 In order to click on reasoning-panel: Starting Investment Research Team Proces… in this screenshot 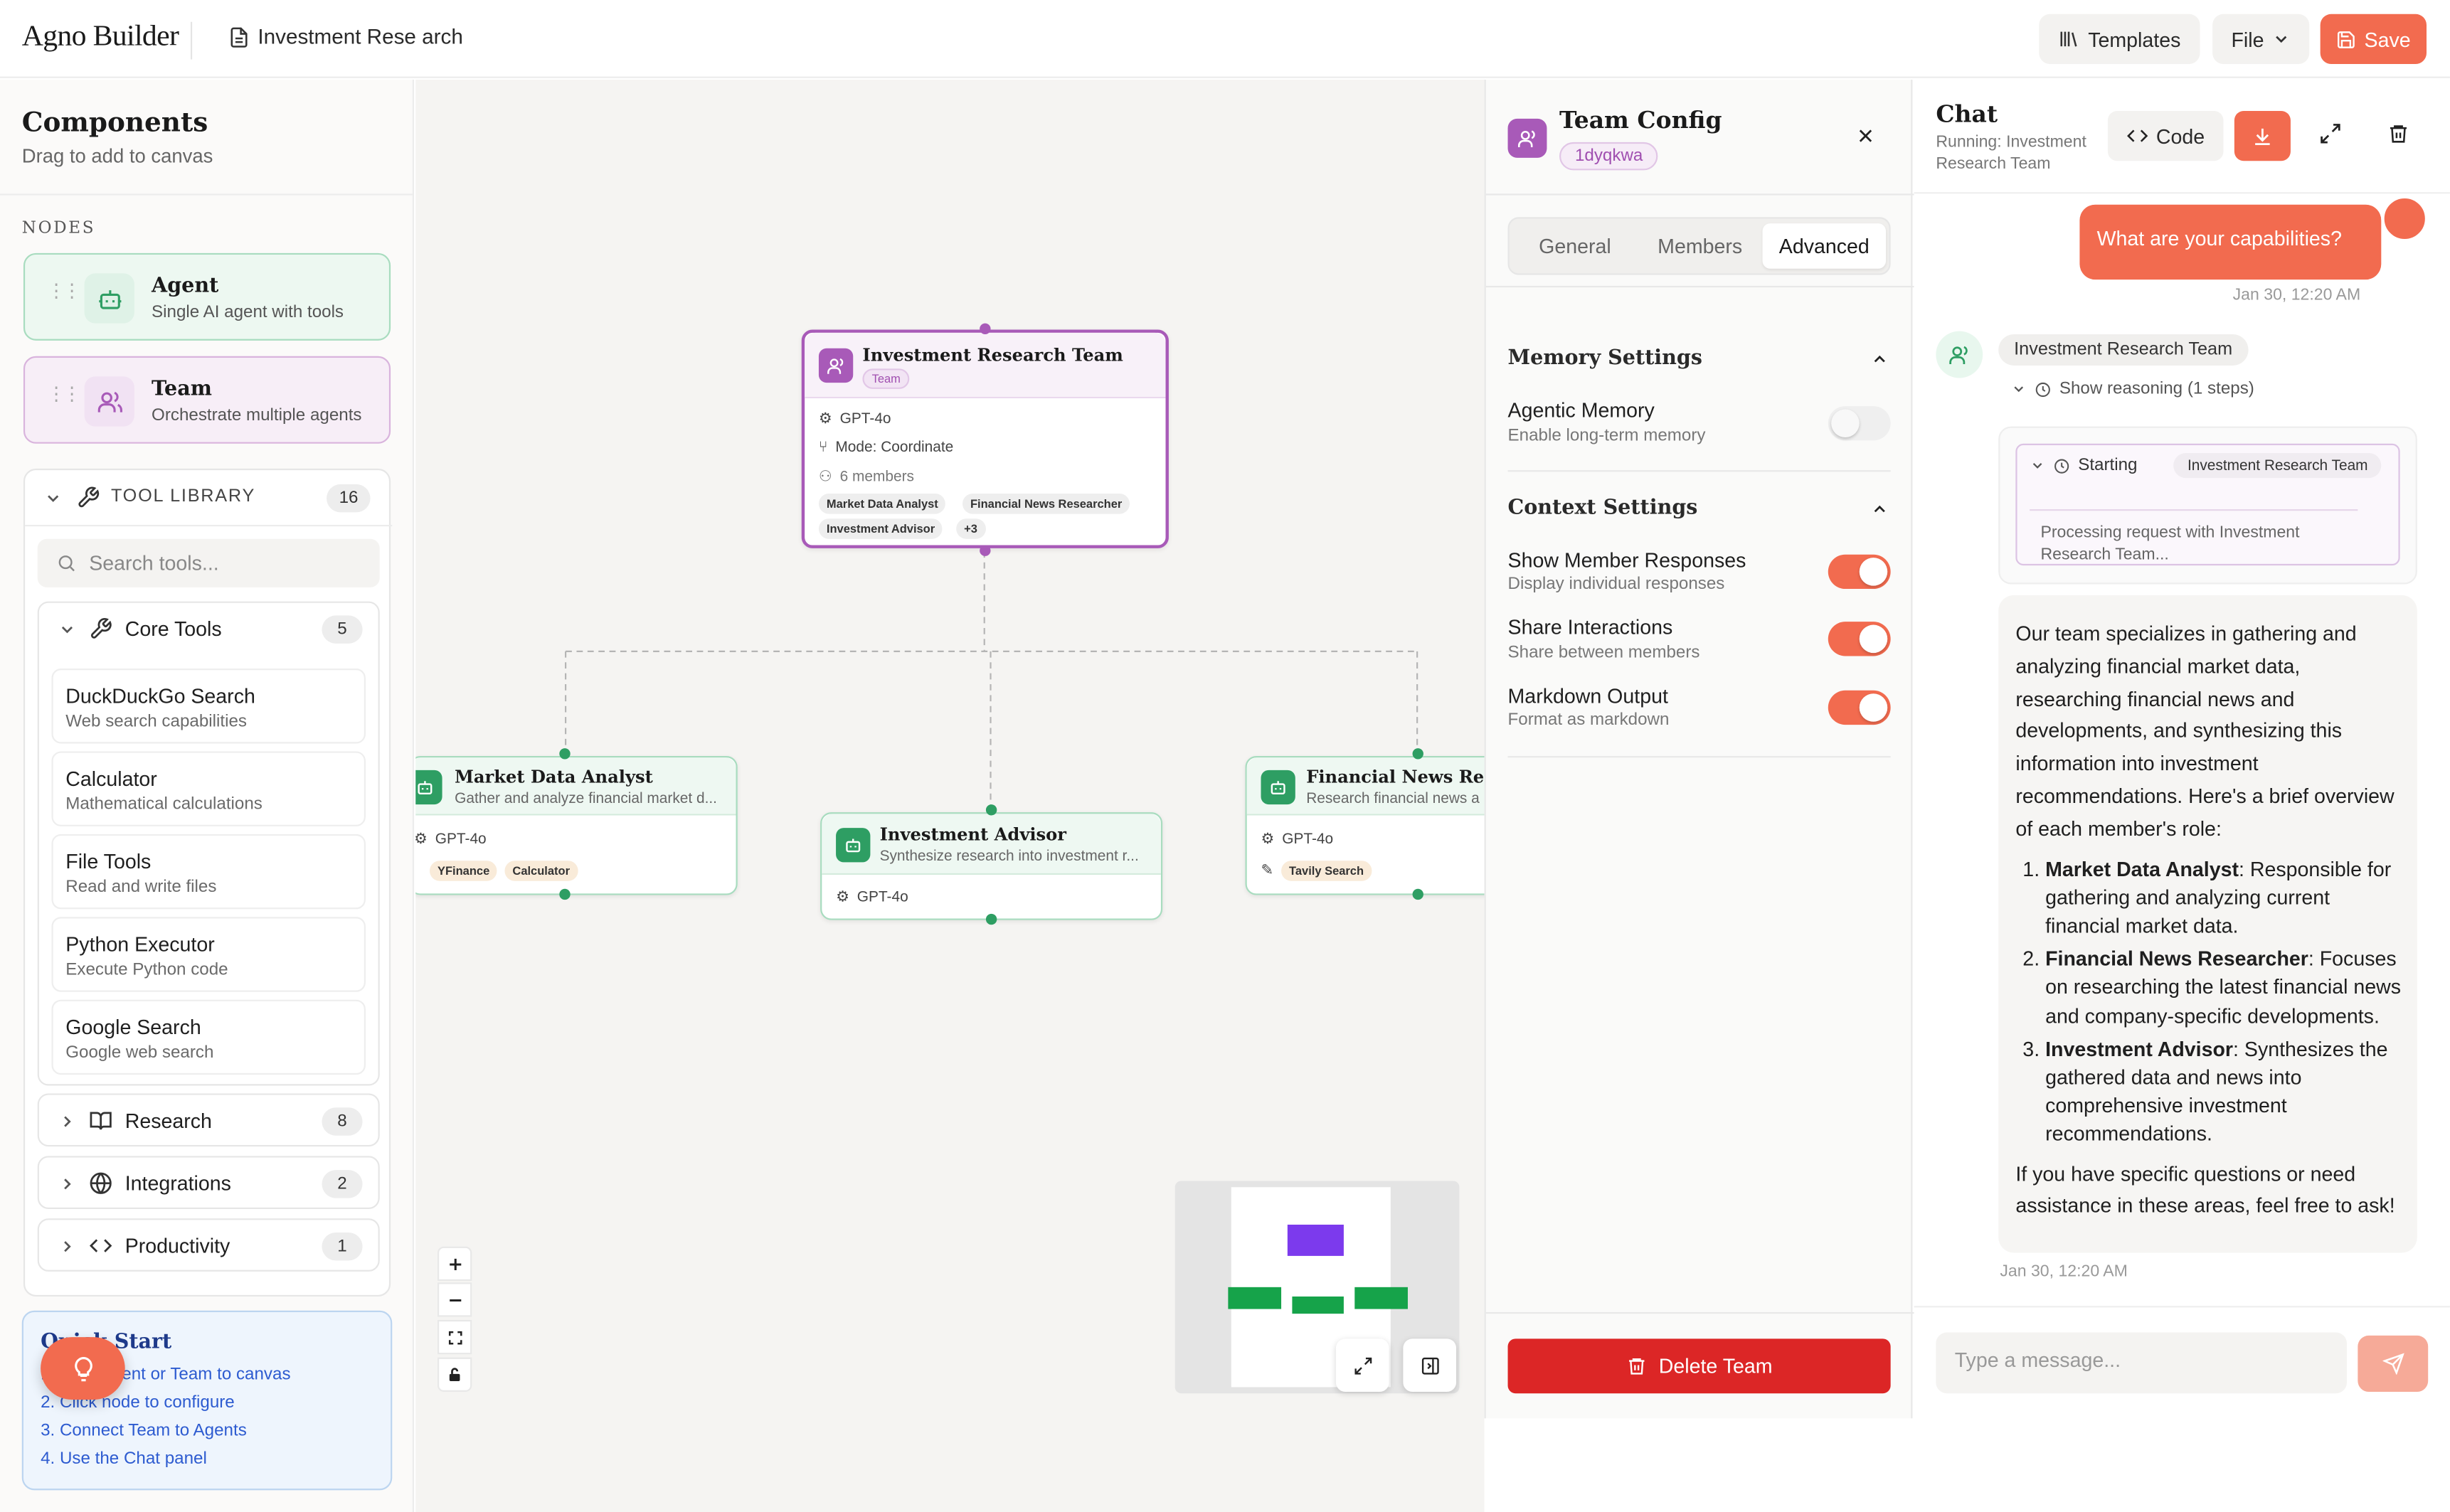, I will do `click(2208, 505)`.